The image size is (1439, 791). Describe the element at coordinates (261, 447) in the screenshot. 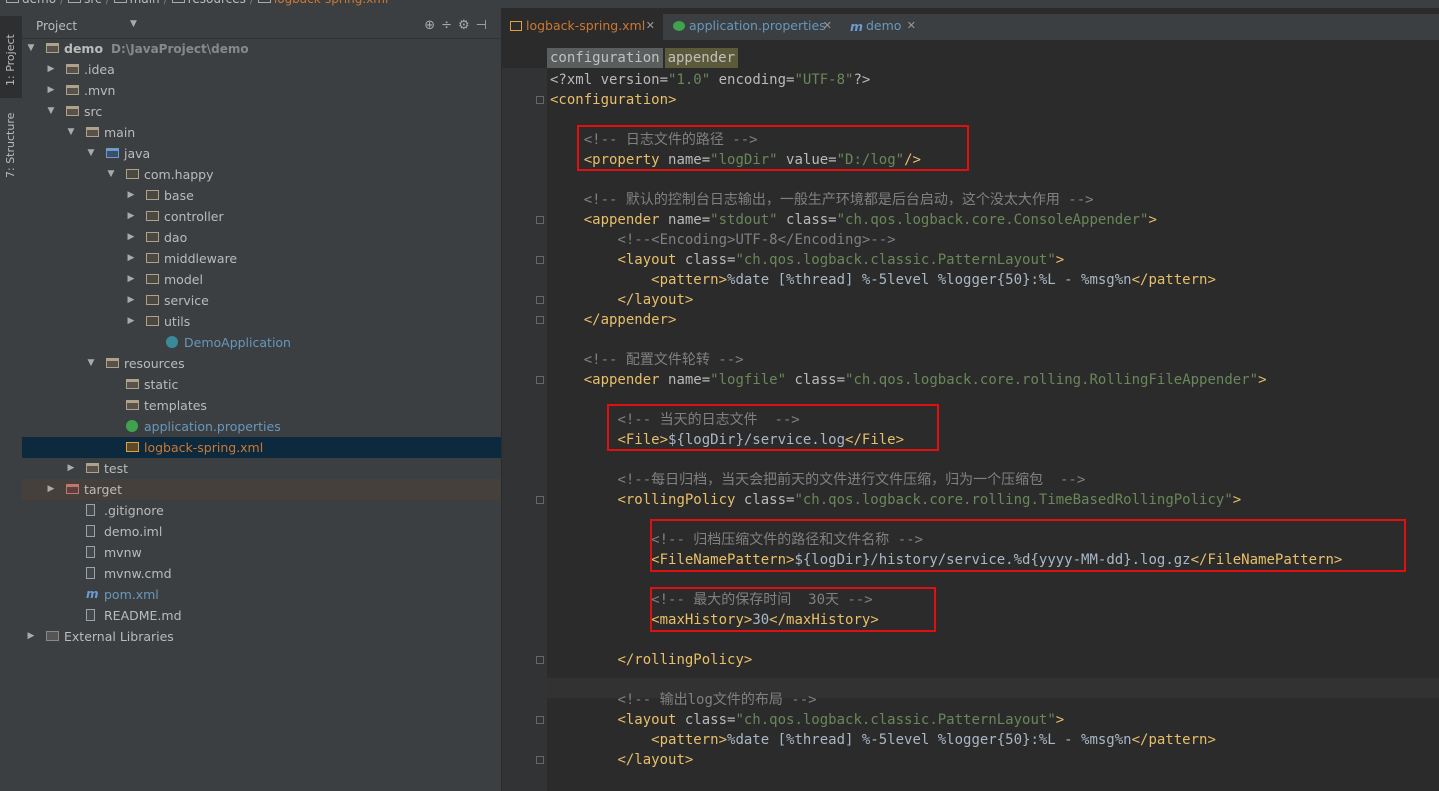

I see `tree-item: logback-spring.xml` at that location.